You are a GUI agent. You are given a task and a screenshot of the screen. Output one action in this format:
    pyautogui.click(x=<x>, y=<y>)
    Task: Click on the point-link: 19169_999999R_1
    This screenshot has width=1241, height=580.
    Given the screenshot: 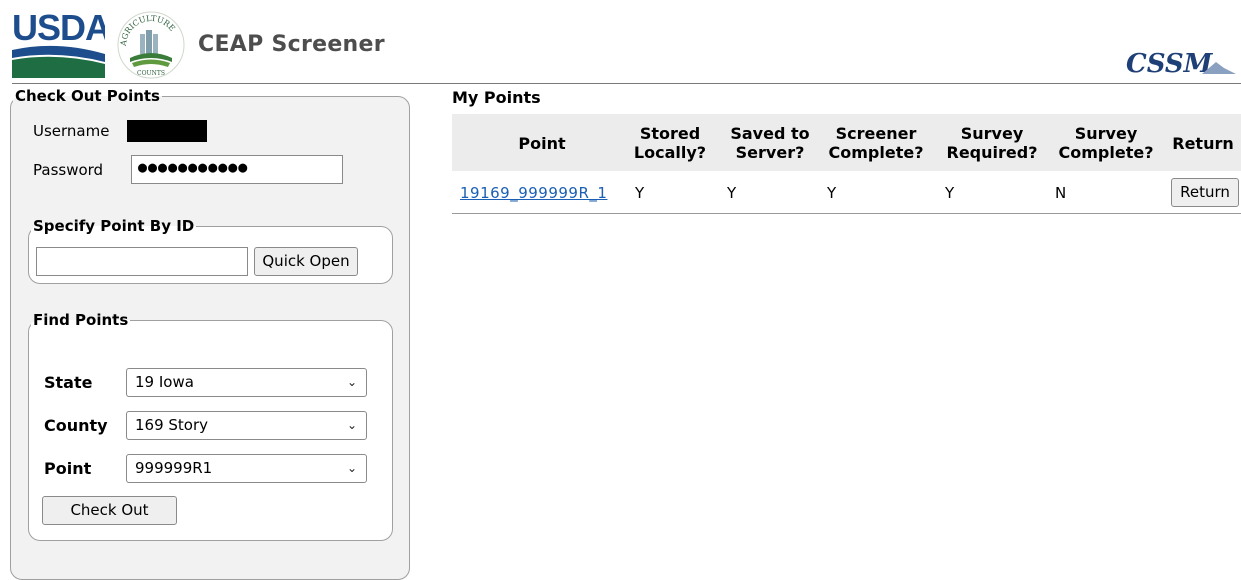 What is the action you would take?
    pyautogui.click(x=533, y=193)
    